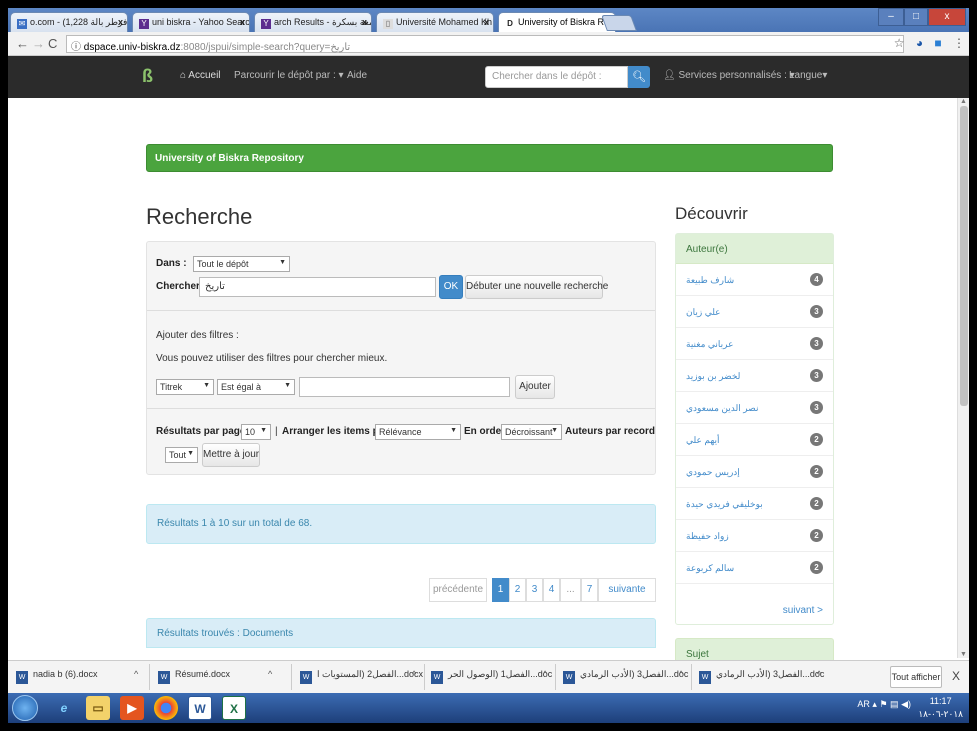 The image size is (977, 731). I want to click on filter-field-select: Titrek ▼, so click(185, 387).